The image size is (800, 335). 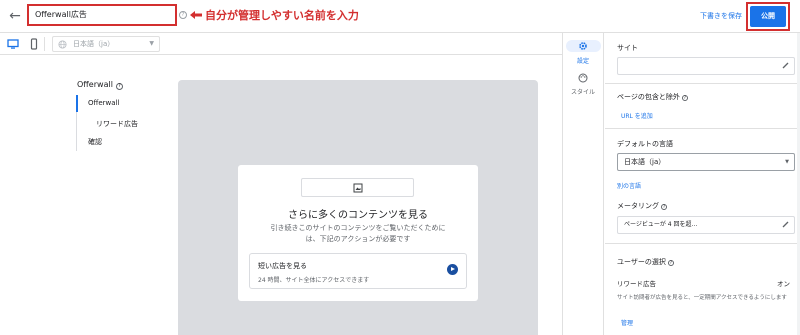 What do you see at coordinates (282, 266) in the screenshot?
I see `watch-ad-title: 短い広告を見る` at bounding box center [282, 266].